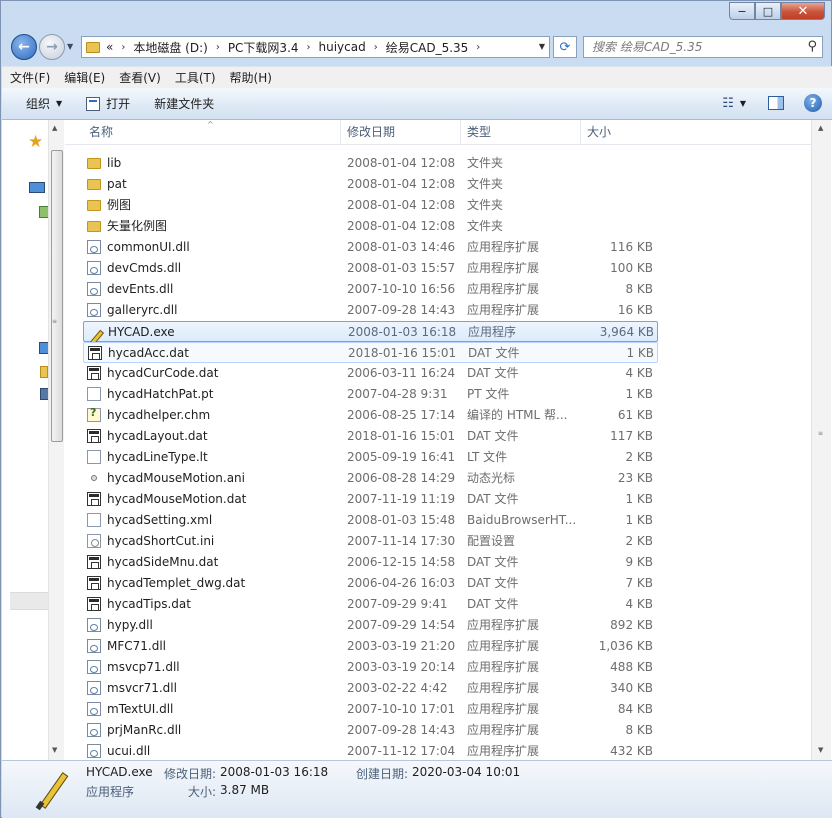  What do you see at coordinates (401, 499) in the screenshot?
I see `file-date: 2007-11-19 11:19` at bounding box center [401, 499].